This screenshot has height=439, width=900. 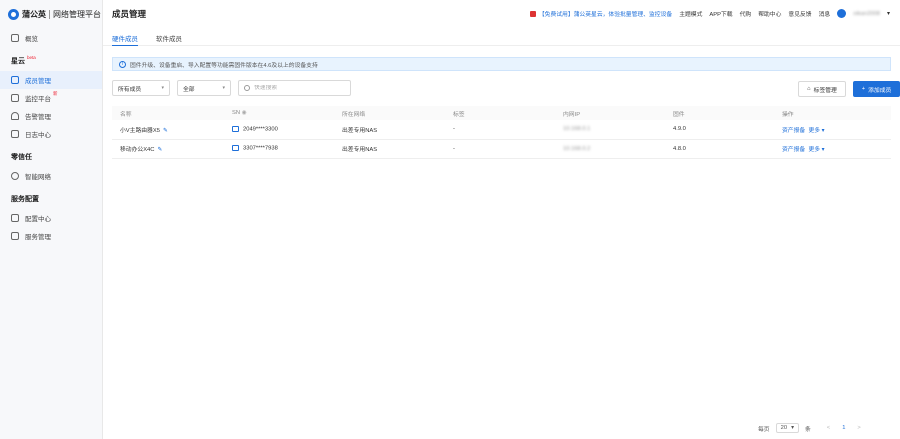 I want to click on member-type-select: 所有成员 ▾, so click(x=141, y=88).